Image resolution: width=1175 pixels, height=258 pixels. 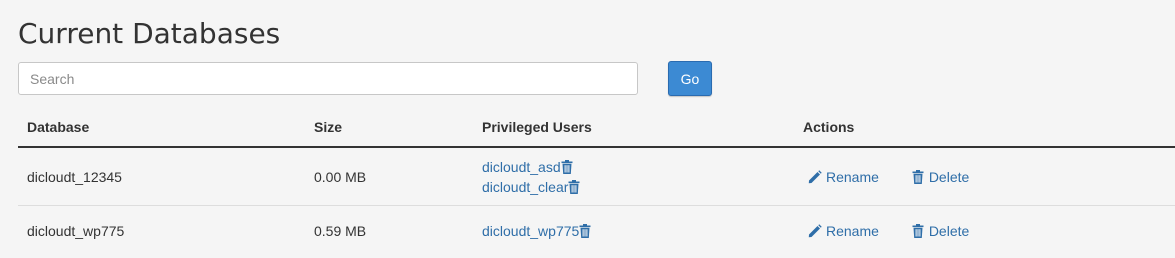 I want to click on column-header-size: Size, so click(x=389, y=128).